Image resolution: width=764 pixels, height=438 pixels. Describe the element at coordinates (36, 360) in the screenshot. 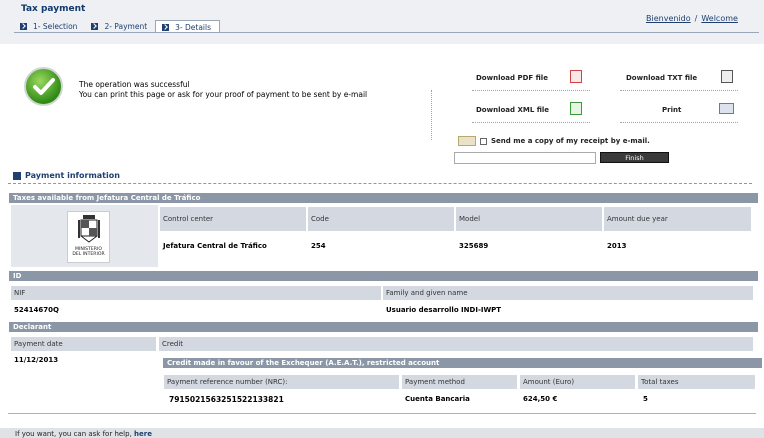

I see `payment-date-value: 11/12/2013` at that location.